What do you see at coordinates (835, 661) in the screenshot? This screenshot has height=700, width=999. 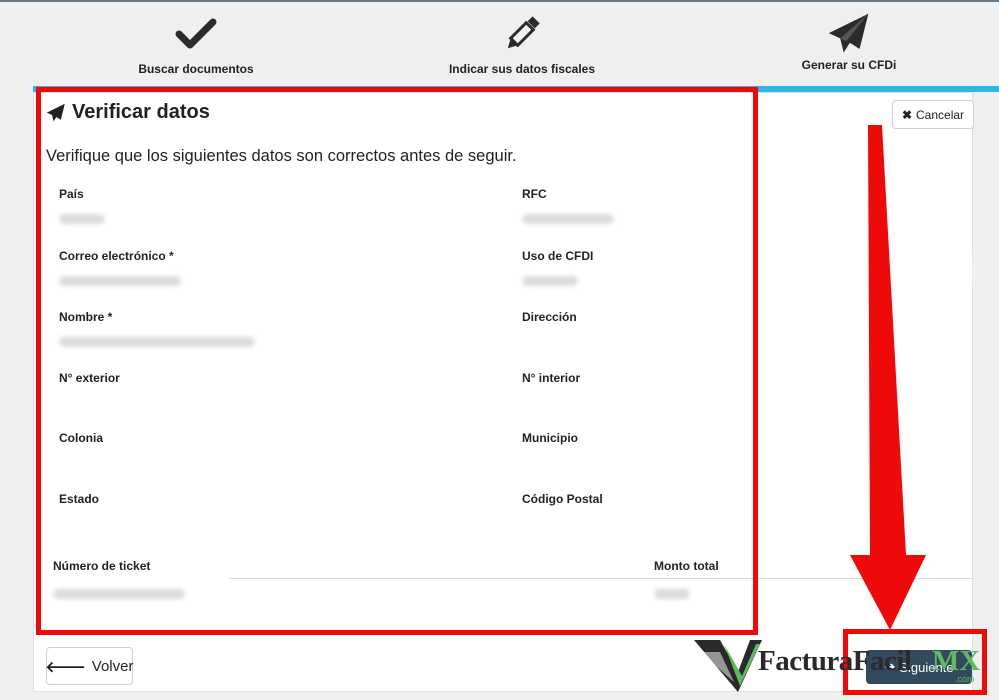 I see `watermark-brand: FacturaFacil` at bounding box center [835, 661].